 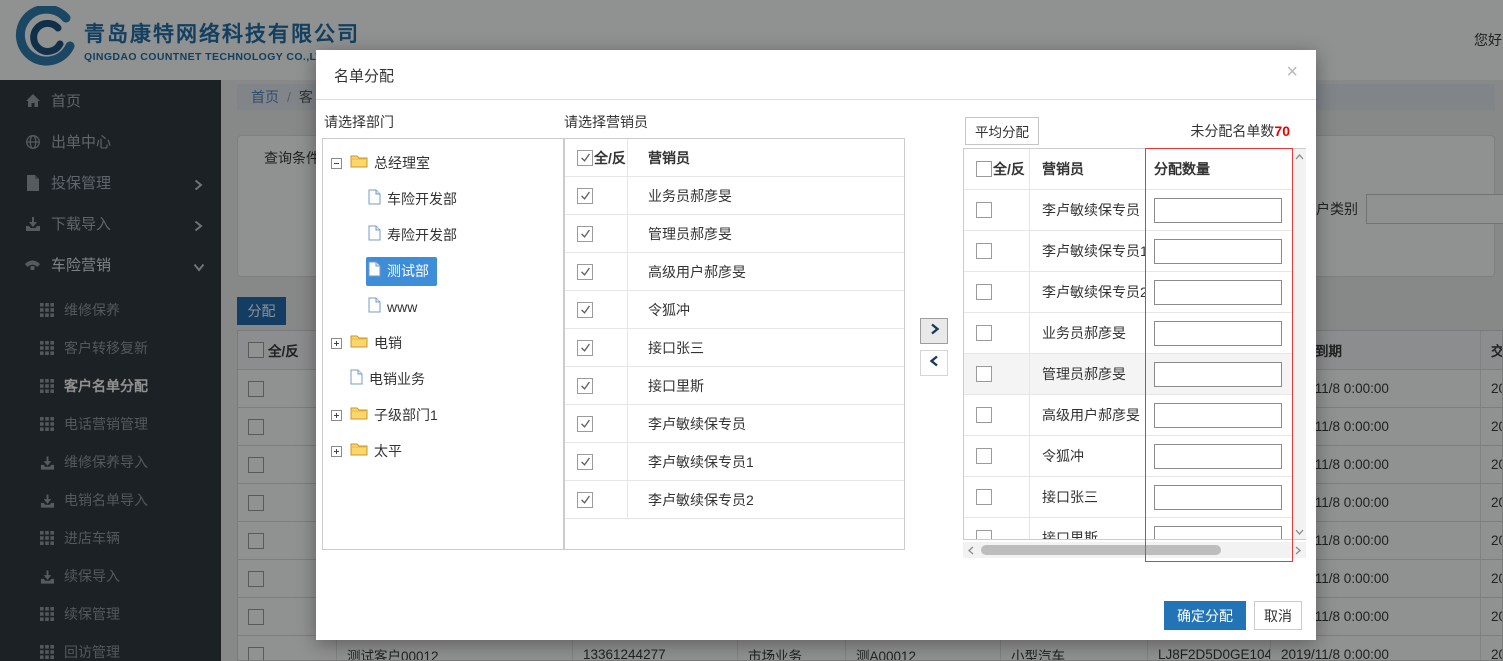 What do you see at coordinates (379, 343) in the screenshot?
I see `tree-node-body: 电销` at bounding box center [379, 343].